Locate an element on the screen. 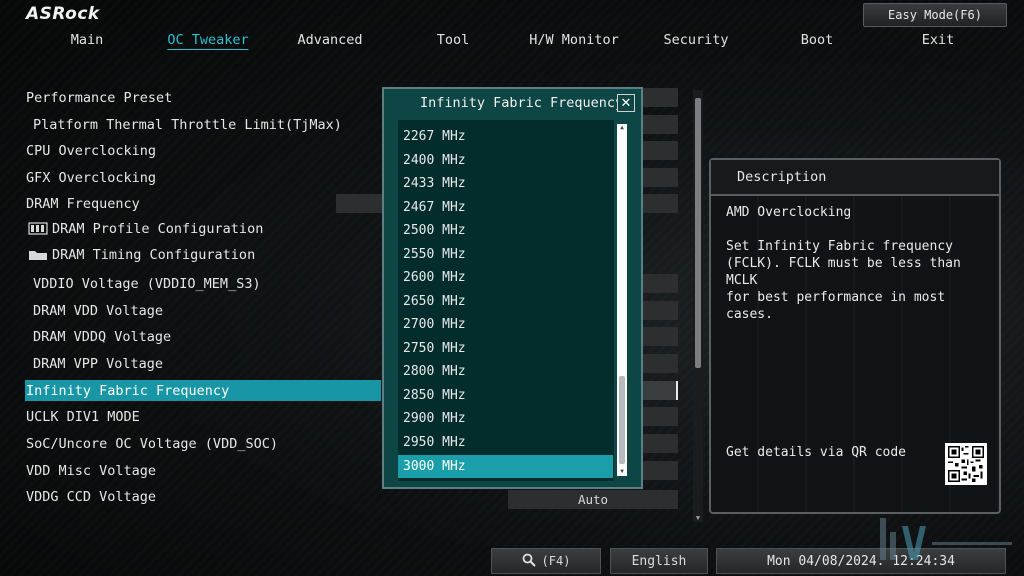 This screenshot has width=1024, height=576. value-thermal-throttle-limit is located at coordinates (659, 124).